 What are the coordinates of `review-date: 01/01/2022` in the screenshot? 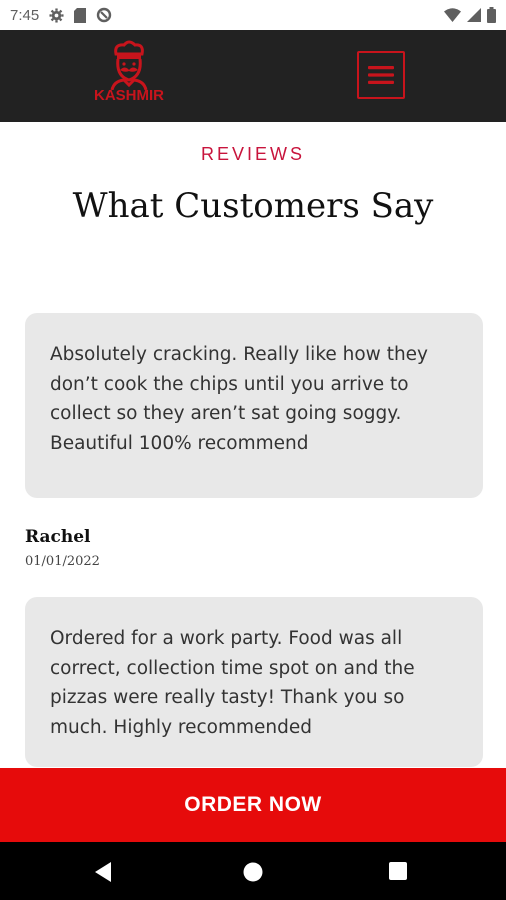 It's located at (62, 561).